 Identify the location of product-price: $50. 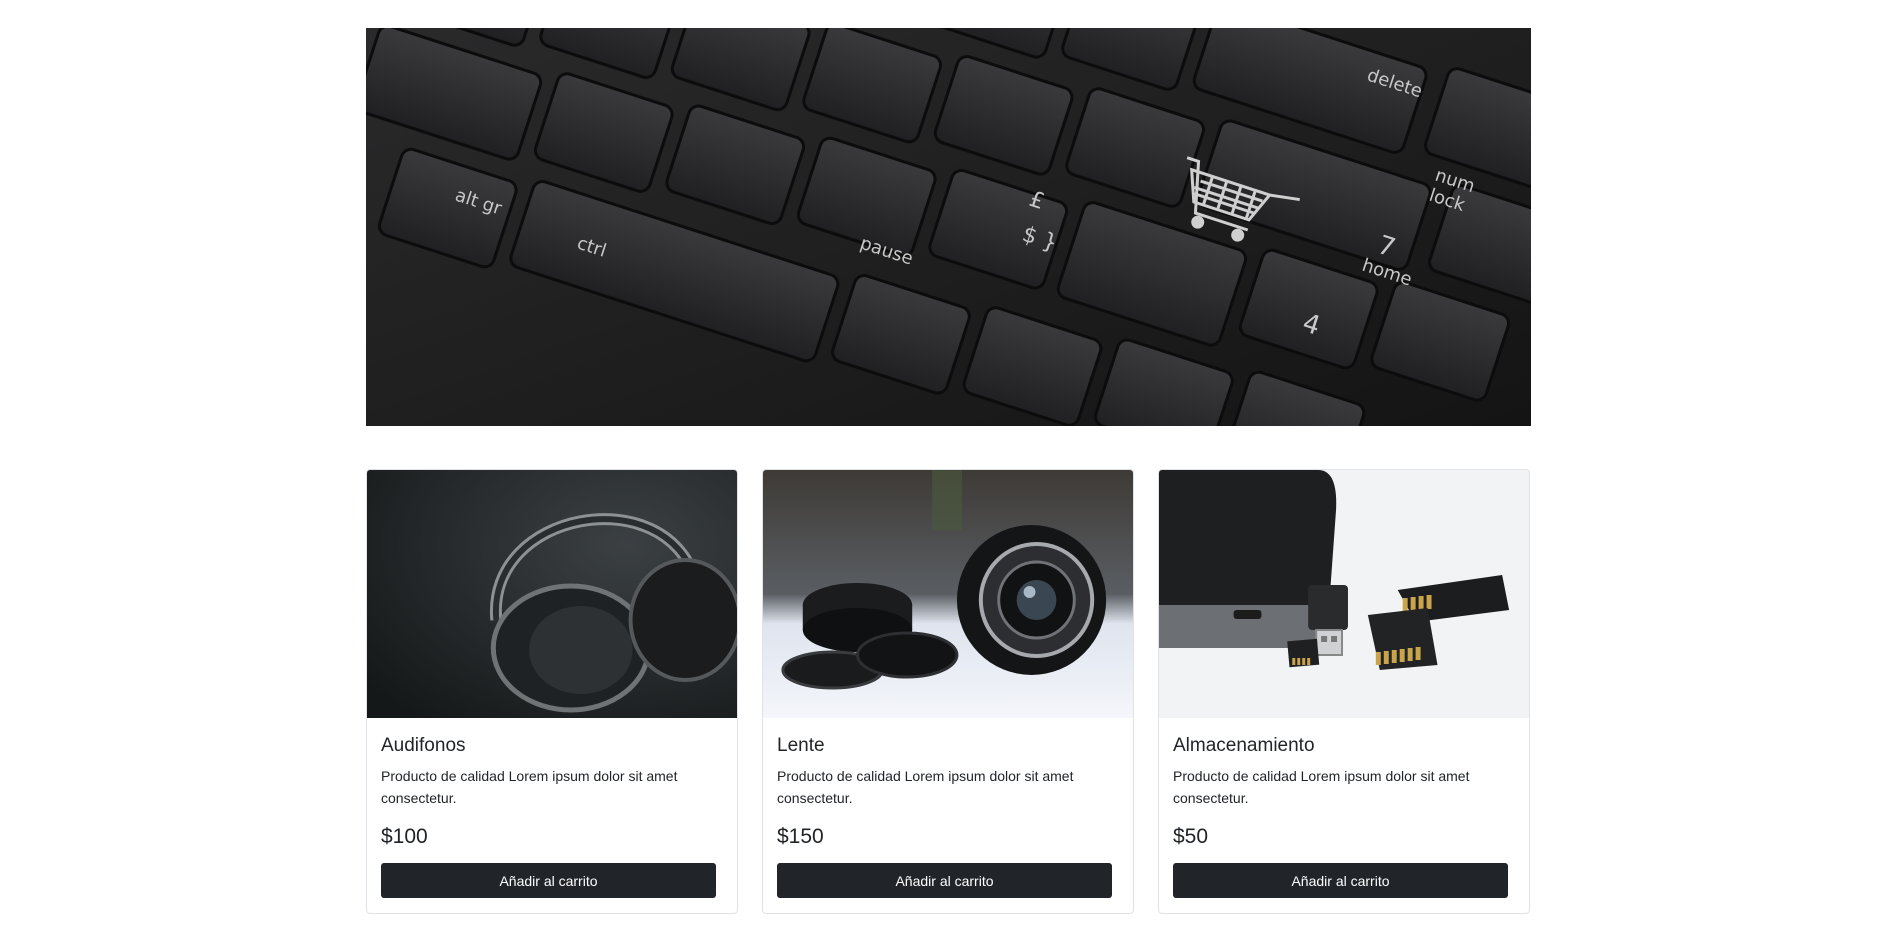
(1191, 836).